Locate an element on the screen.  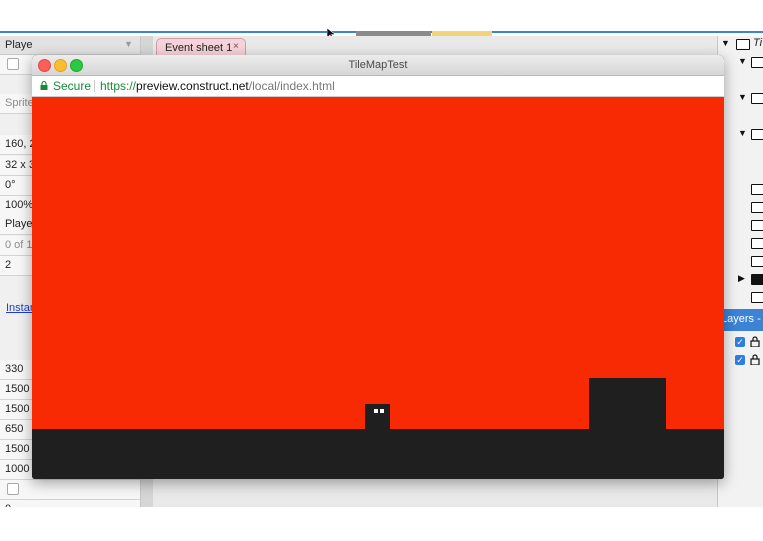
url-path: /local/index.html is located at coordinates (291, 86).